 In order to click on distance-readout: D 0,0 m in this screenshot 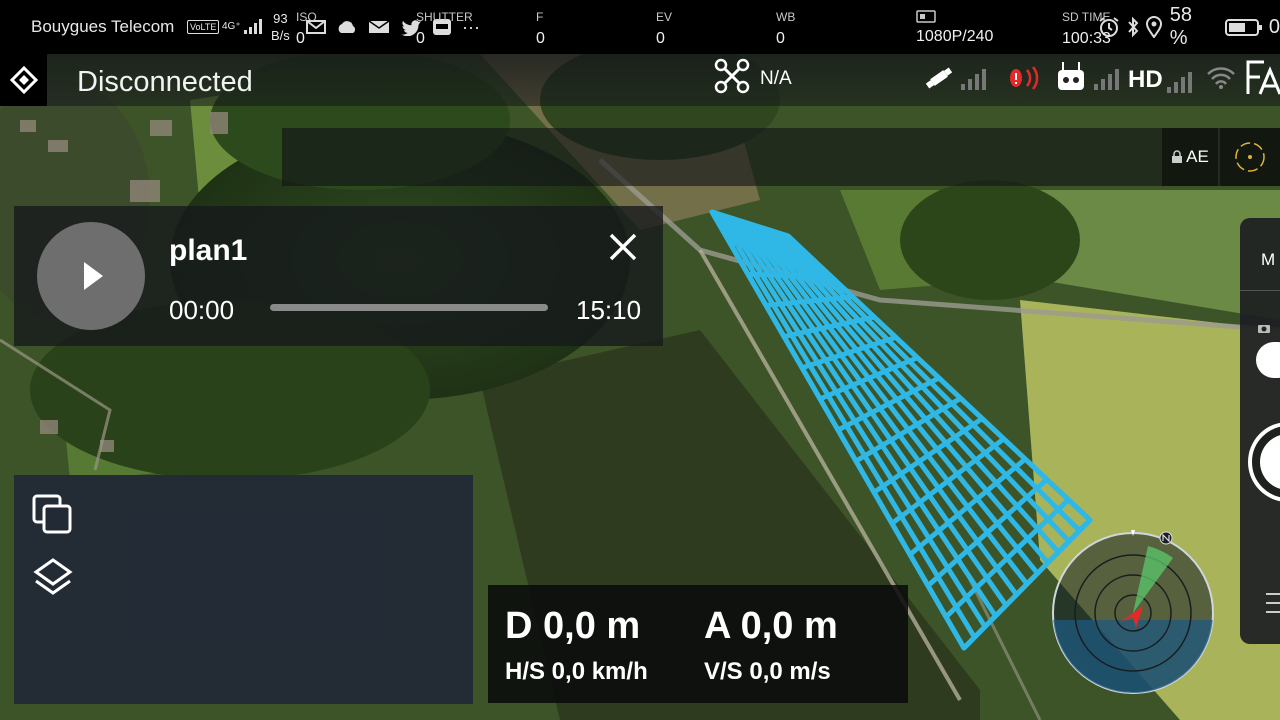, I will do `click(573, 626)`.